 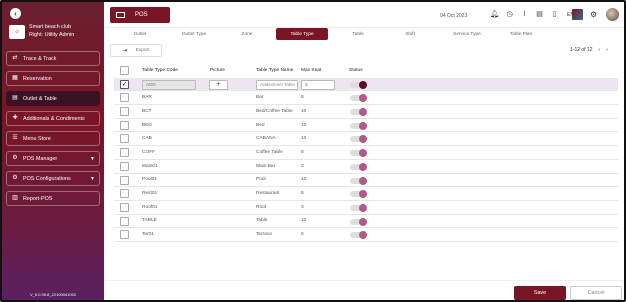 I want to click on sidebar-item-menu-store: ☰ Menu Store, so click(x=53, y=138).